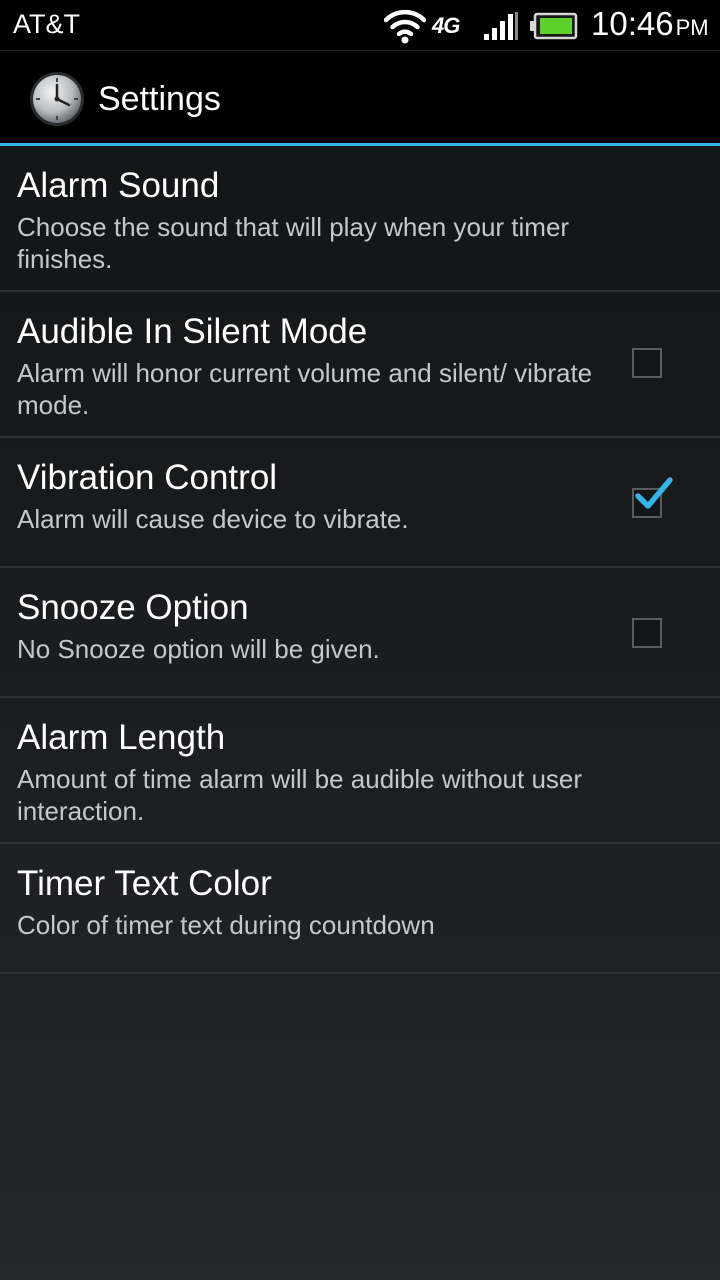  I want to click on pref-summary: No Snooze option will be given., so click(198, 649).